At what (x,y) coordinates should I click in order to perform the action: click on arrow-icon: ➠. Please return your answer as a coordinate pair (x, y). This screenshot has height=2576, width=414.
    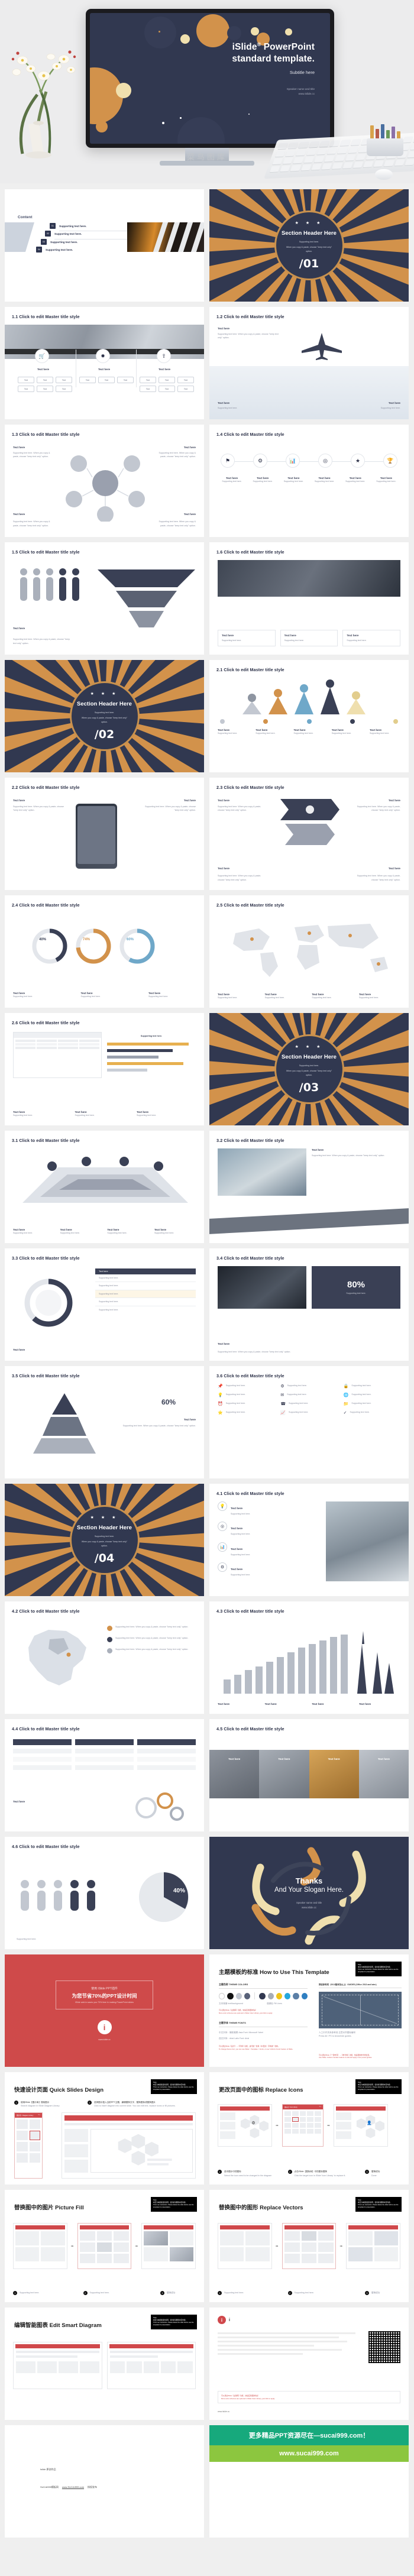
    Looking at the image, I should click on (329, 2126).